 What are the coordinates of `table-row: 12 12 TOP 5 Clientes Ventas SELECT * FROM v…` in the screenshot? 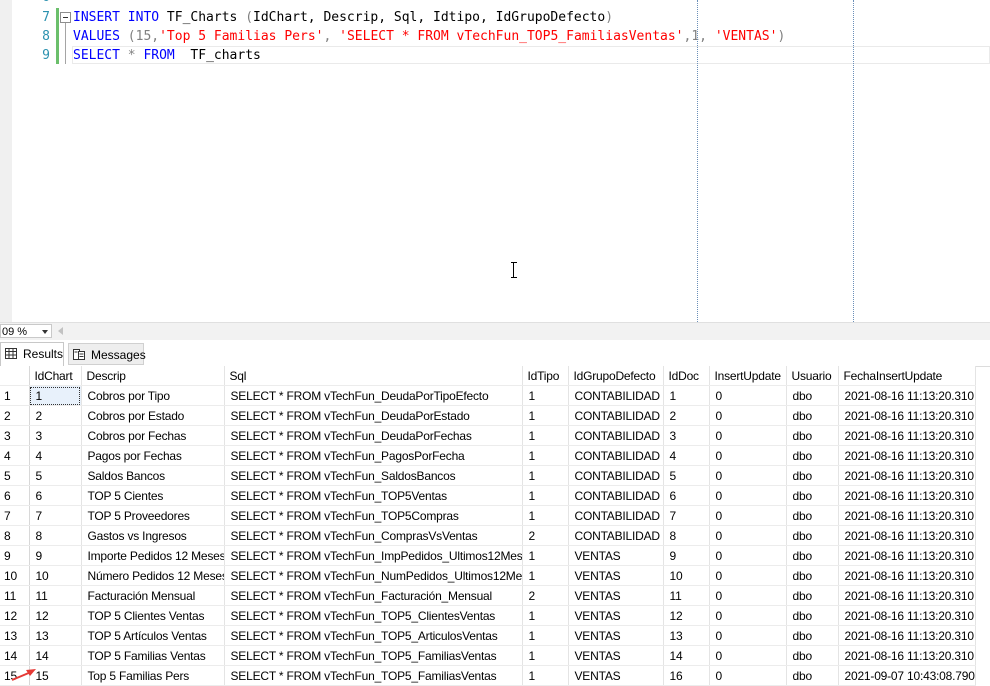 It's located at (488, 615).